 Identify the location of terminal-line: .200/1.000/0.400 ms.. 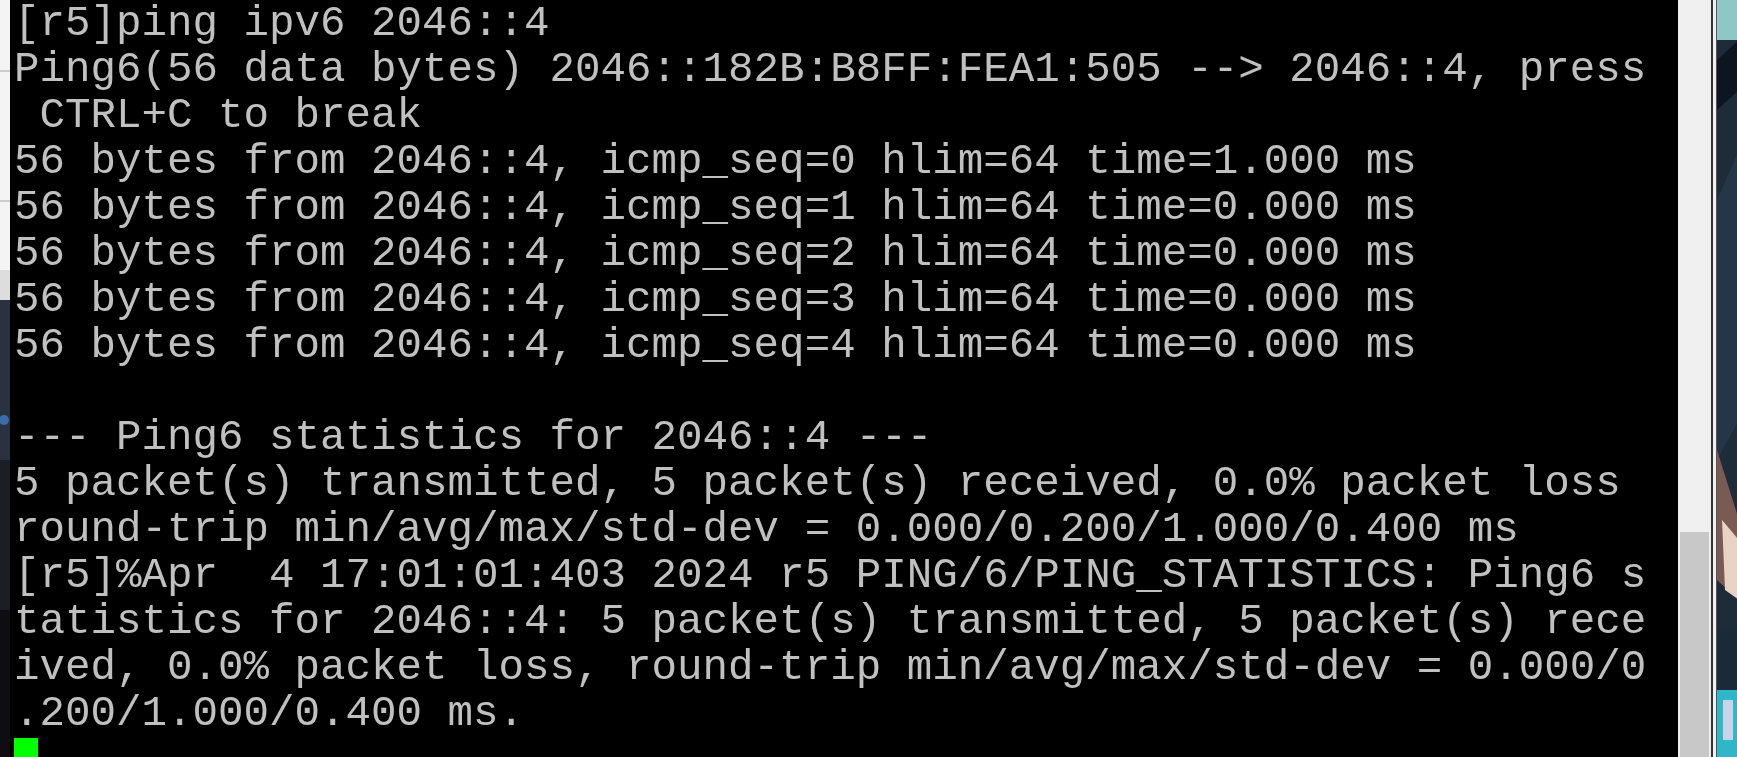
(269, 714).